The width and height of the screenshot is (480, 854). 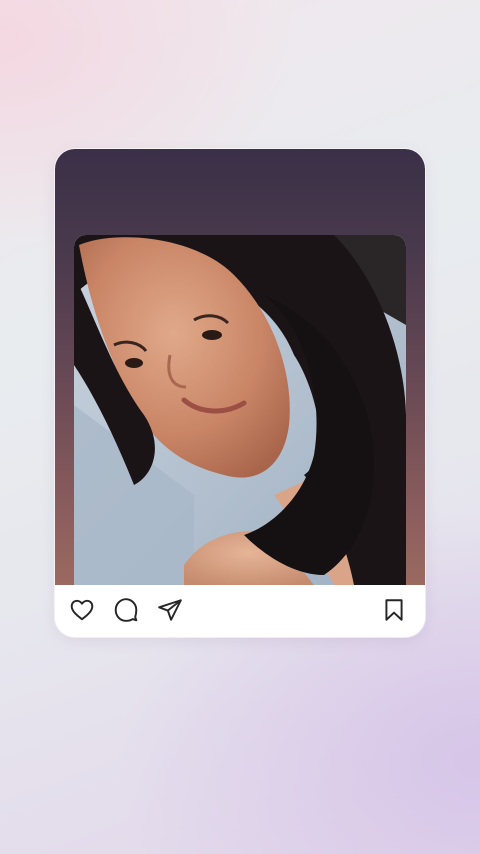 I want to click on speech-bubble-icon, so click(x=126, y=610).